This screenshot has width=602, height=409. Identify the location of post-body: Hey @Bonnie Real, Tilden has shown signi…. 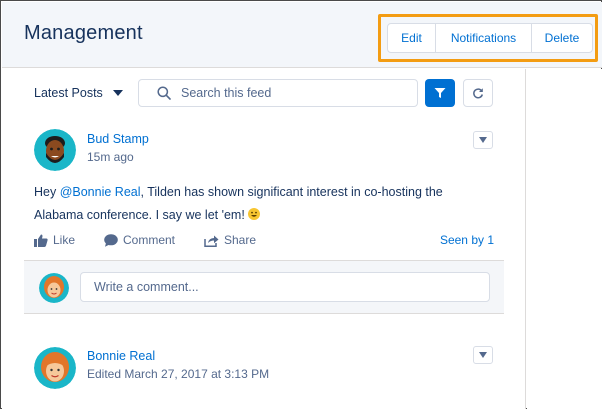
(264, 204).